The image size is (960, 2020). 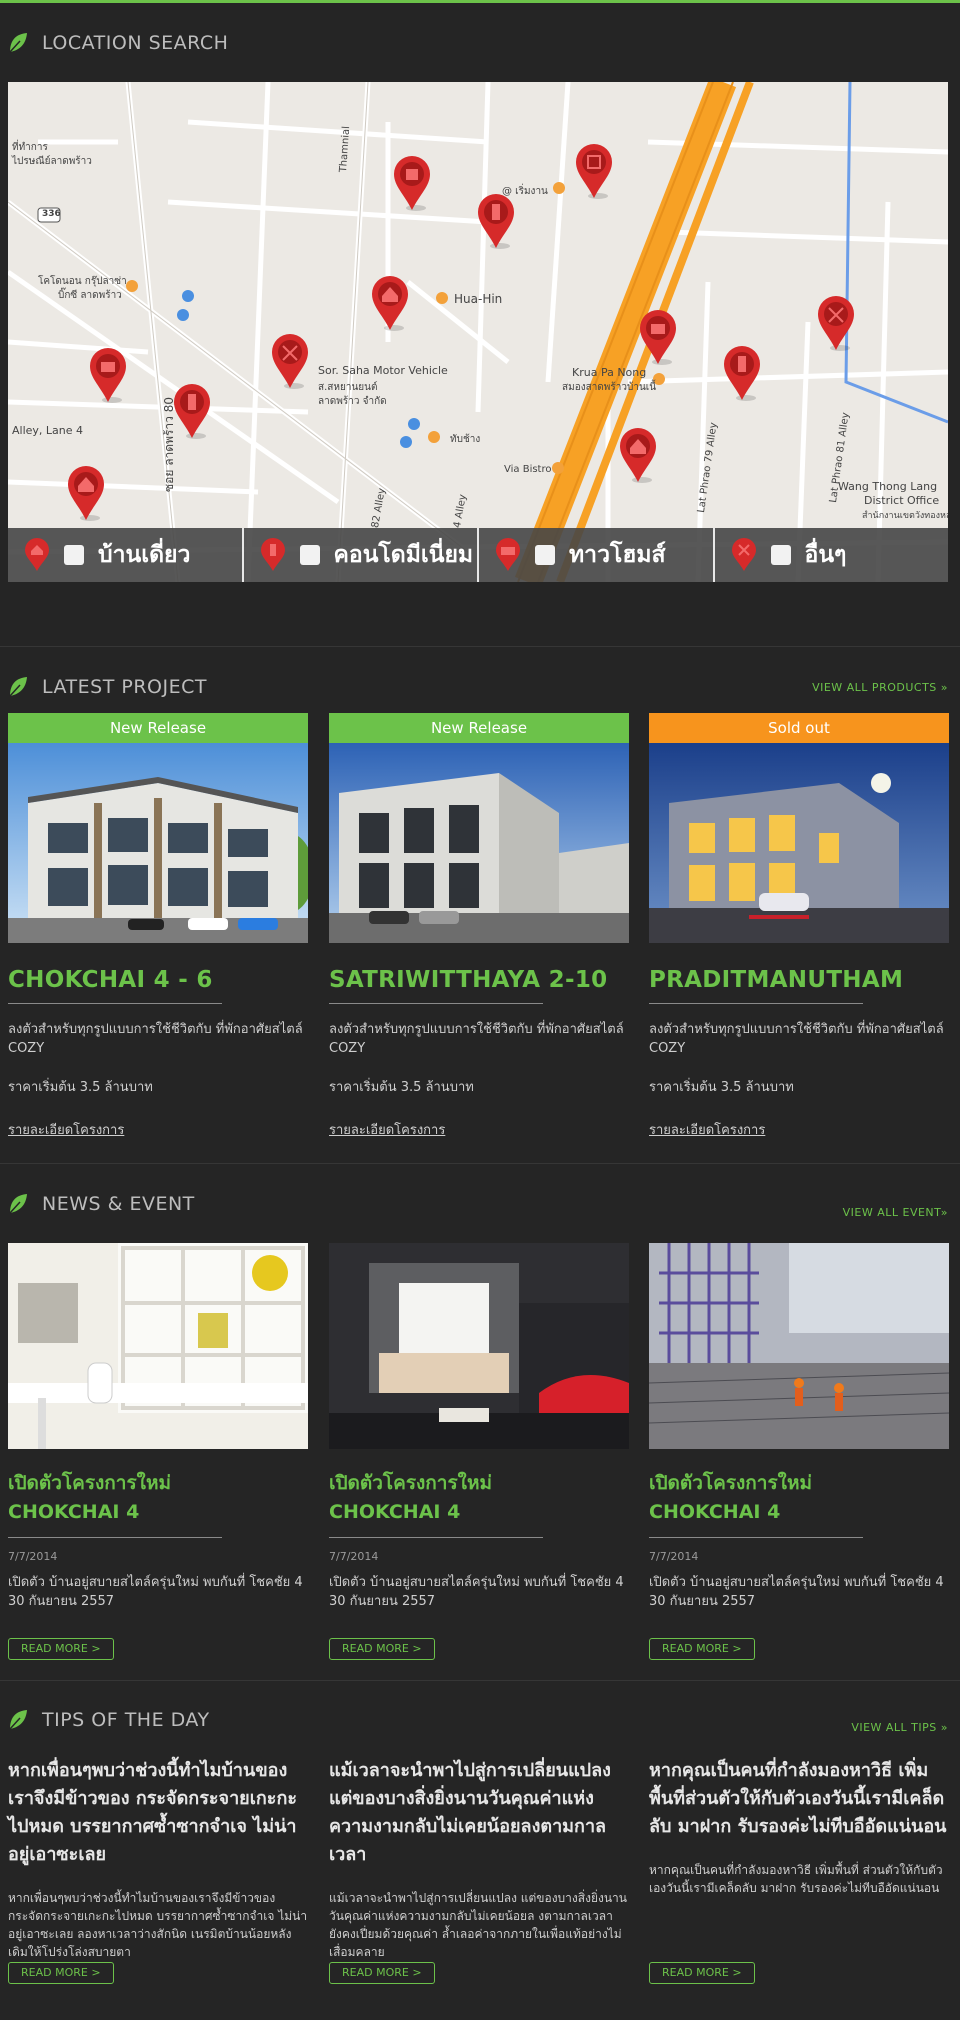 I want to click on project-name: PRADITMANUTHAM, so click(x=799, y=980).